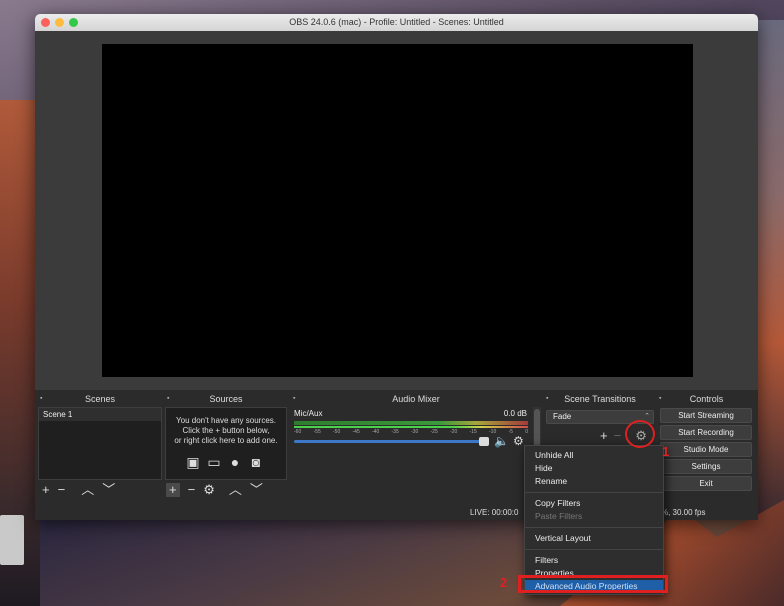  I want to click on volume-meter-peak, so click(411, 427).